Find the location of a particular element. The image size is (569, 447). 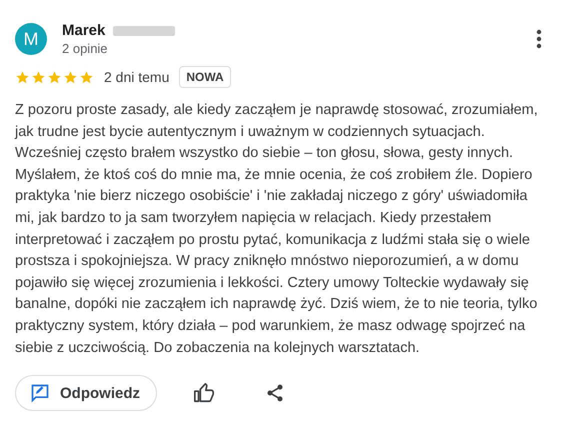

thumbs-up-icon is located at coordinates (204, 393).